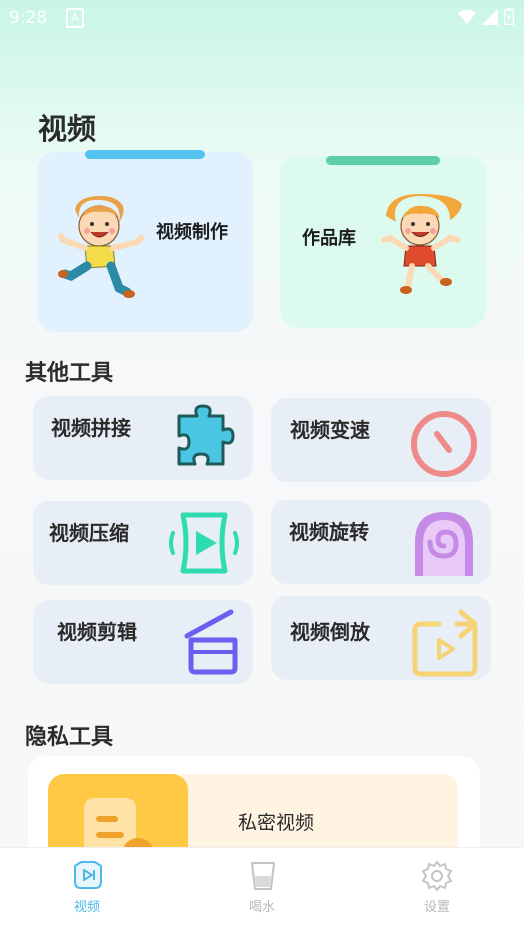  Describe the element at coordinates (329, 532) in the screenshot. I see `tool-label: 视频旋转` at that location.